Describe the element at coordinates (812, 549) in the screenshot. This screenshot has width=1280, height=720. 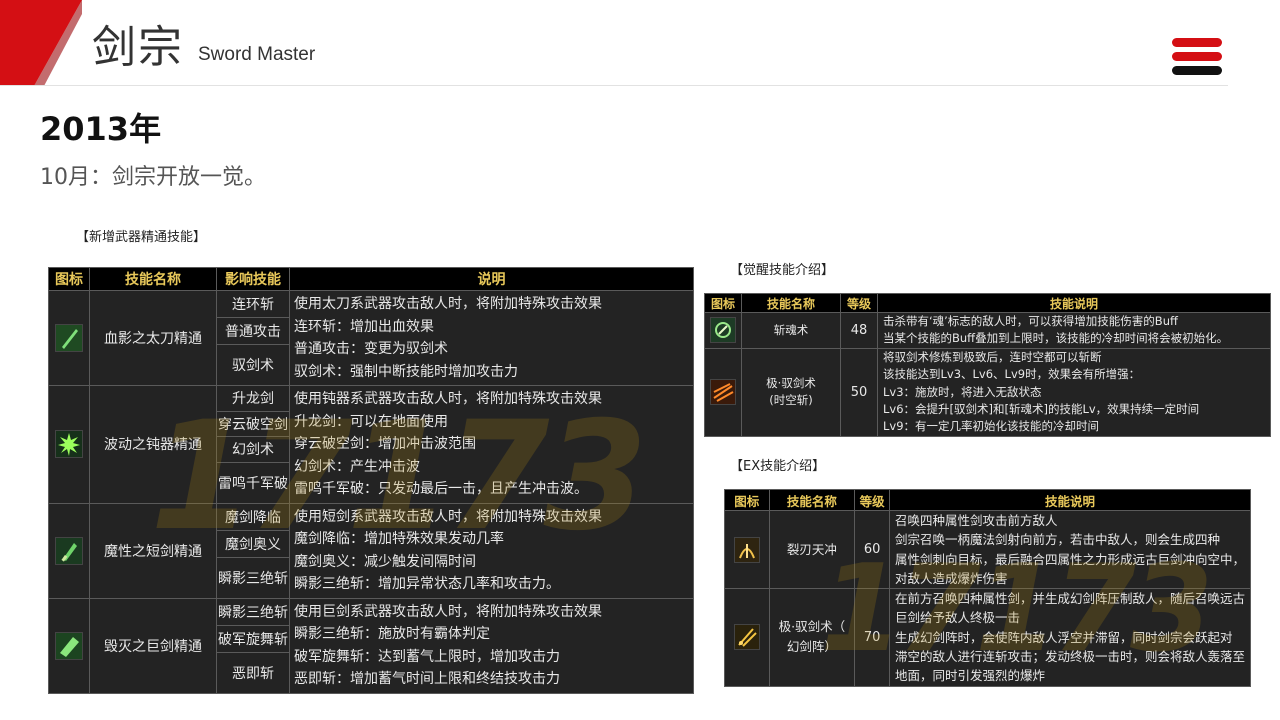
I see `skill-name: 裂刃天冲` at that location.